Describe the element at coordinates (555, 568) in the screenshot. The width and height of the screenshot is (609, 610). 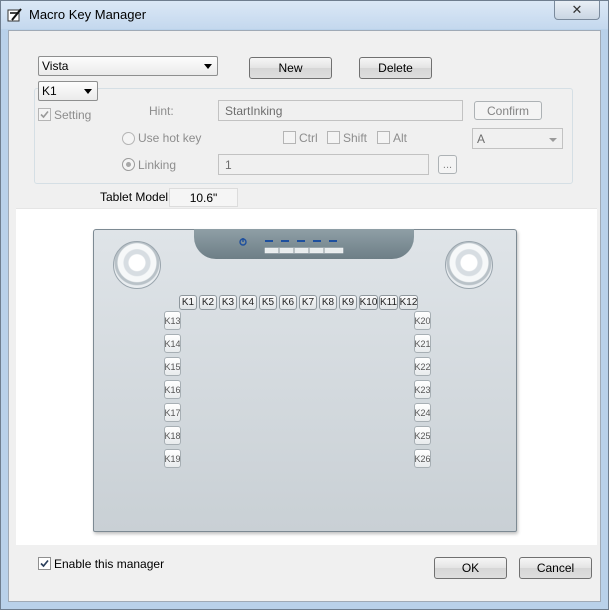
I see `cancel-button: Cancel` at that location.